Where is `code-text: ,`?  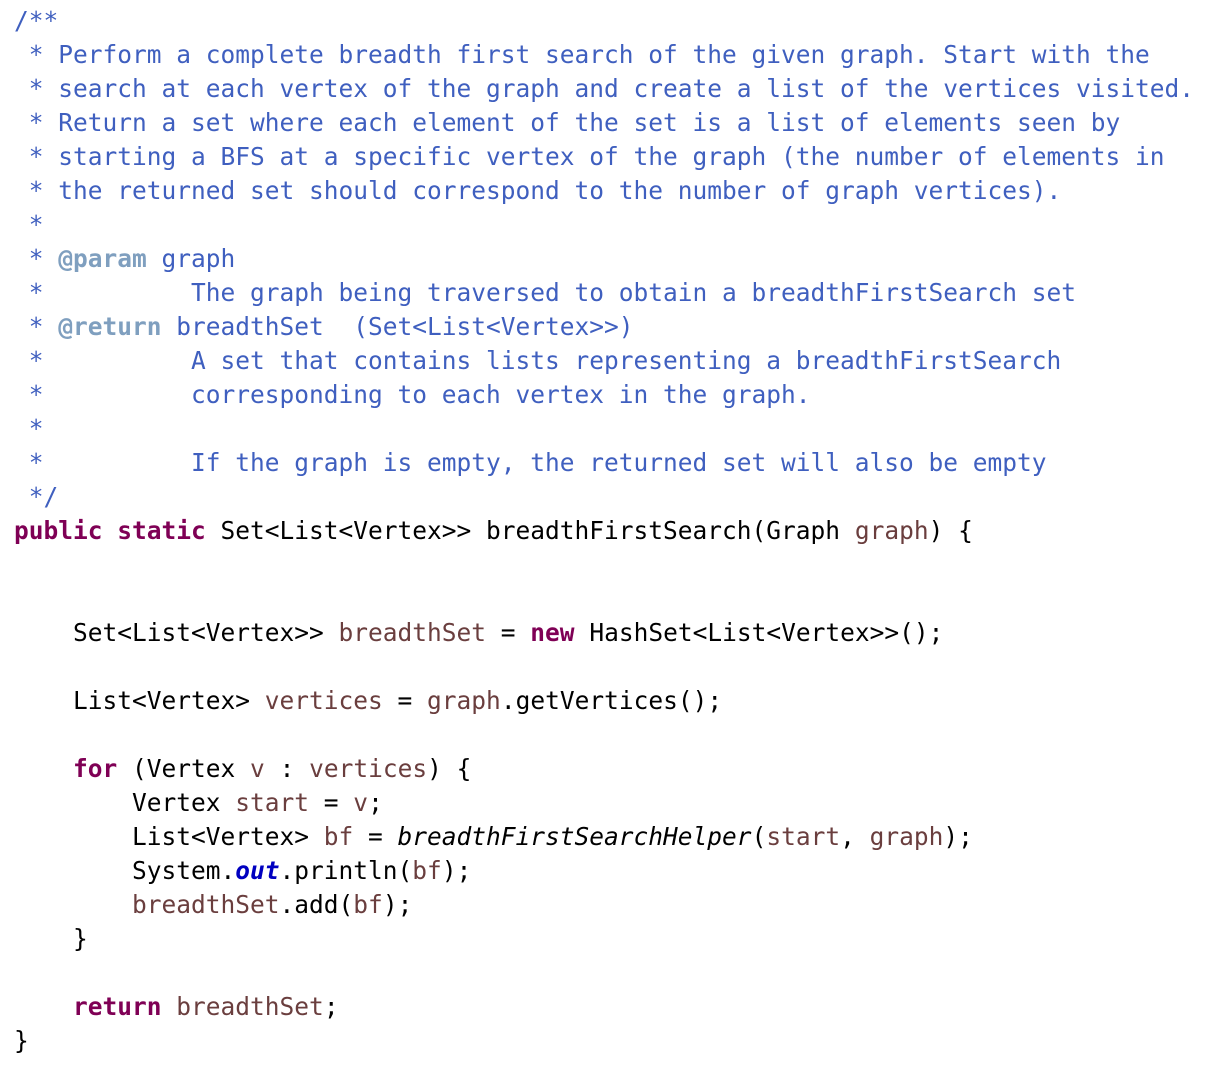 code-text: , is located at coordinates (855, 836).